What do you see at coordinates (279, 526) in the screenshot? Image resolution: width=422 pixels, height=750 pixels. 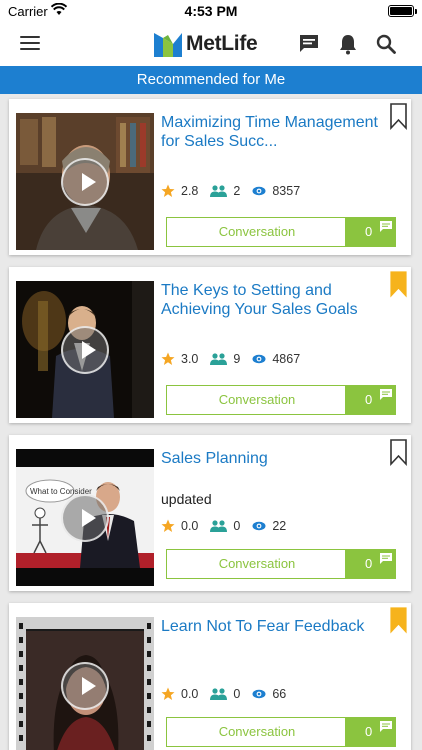 I see `views-count: 22` at bounding box center [279, 526].